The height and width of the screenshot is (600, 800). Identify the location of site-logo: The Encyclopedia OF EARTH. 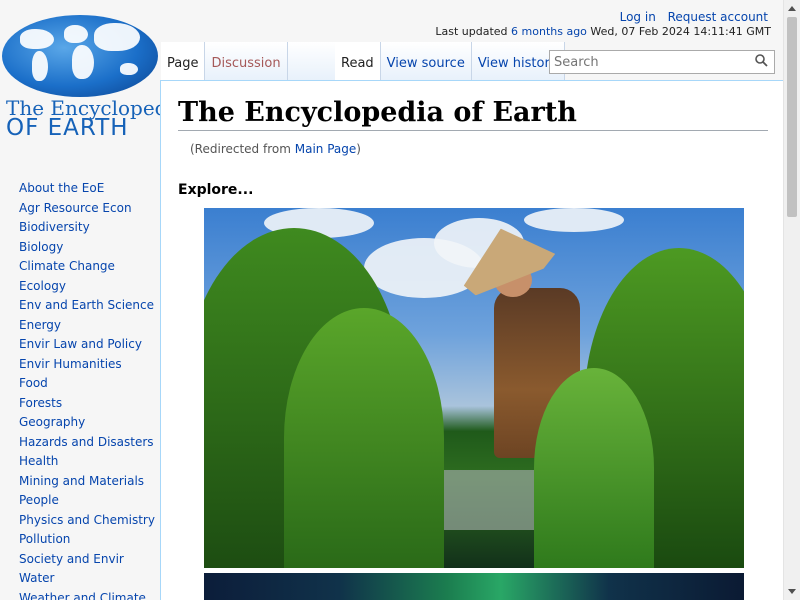
(93, 80).